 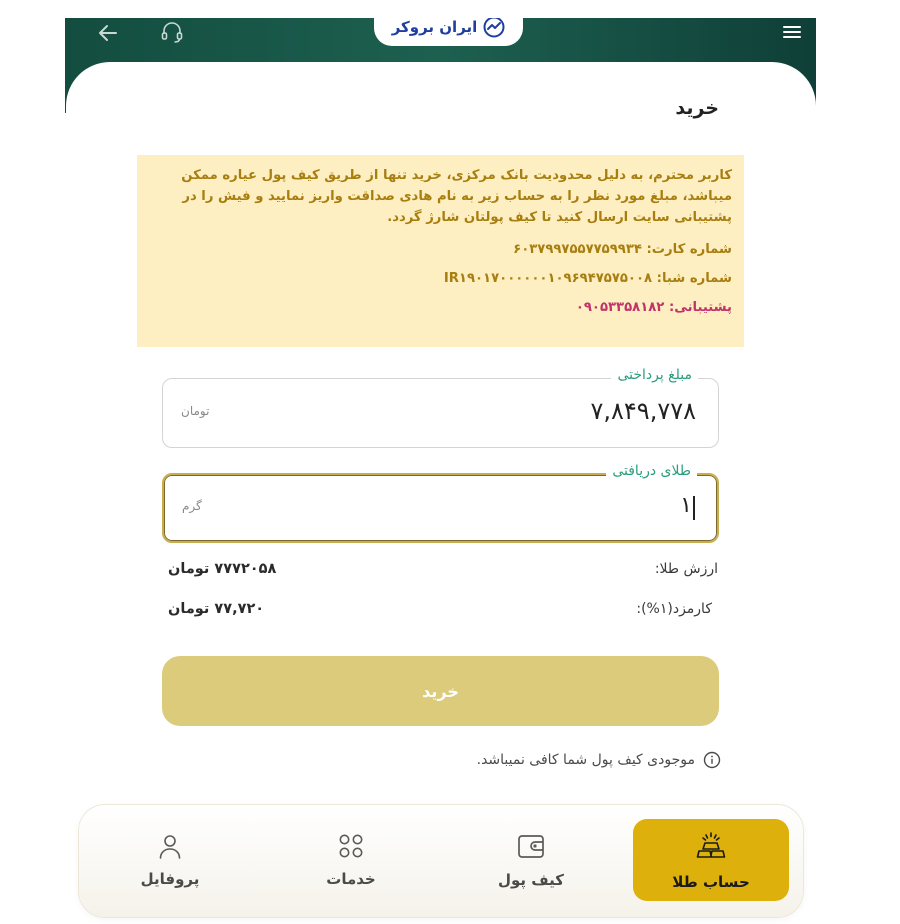 I want to click on info-circle-icon, so click(x=712, y=760).